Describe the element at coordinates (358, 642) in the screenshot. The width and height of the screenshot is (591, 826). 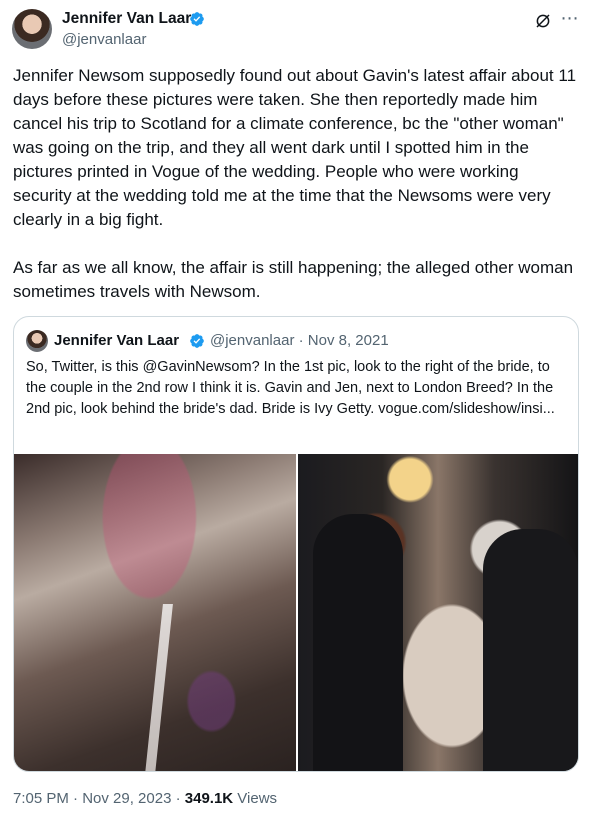
I see `groom-figure` at that location.